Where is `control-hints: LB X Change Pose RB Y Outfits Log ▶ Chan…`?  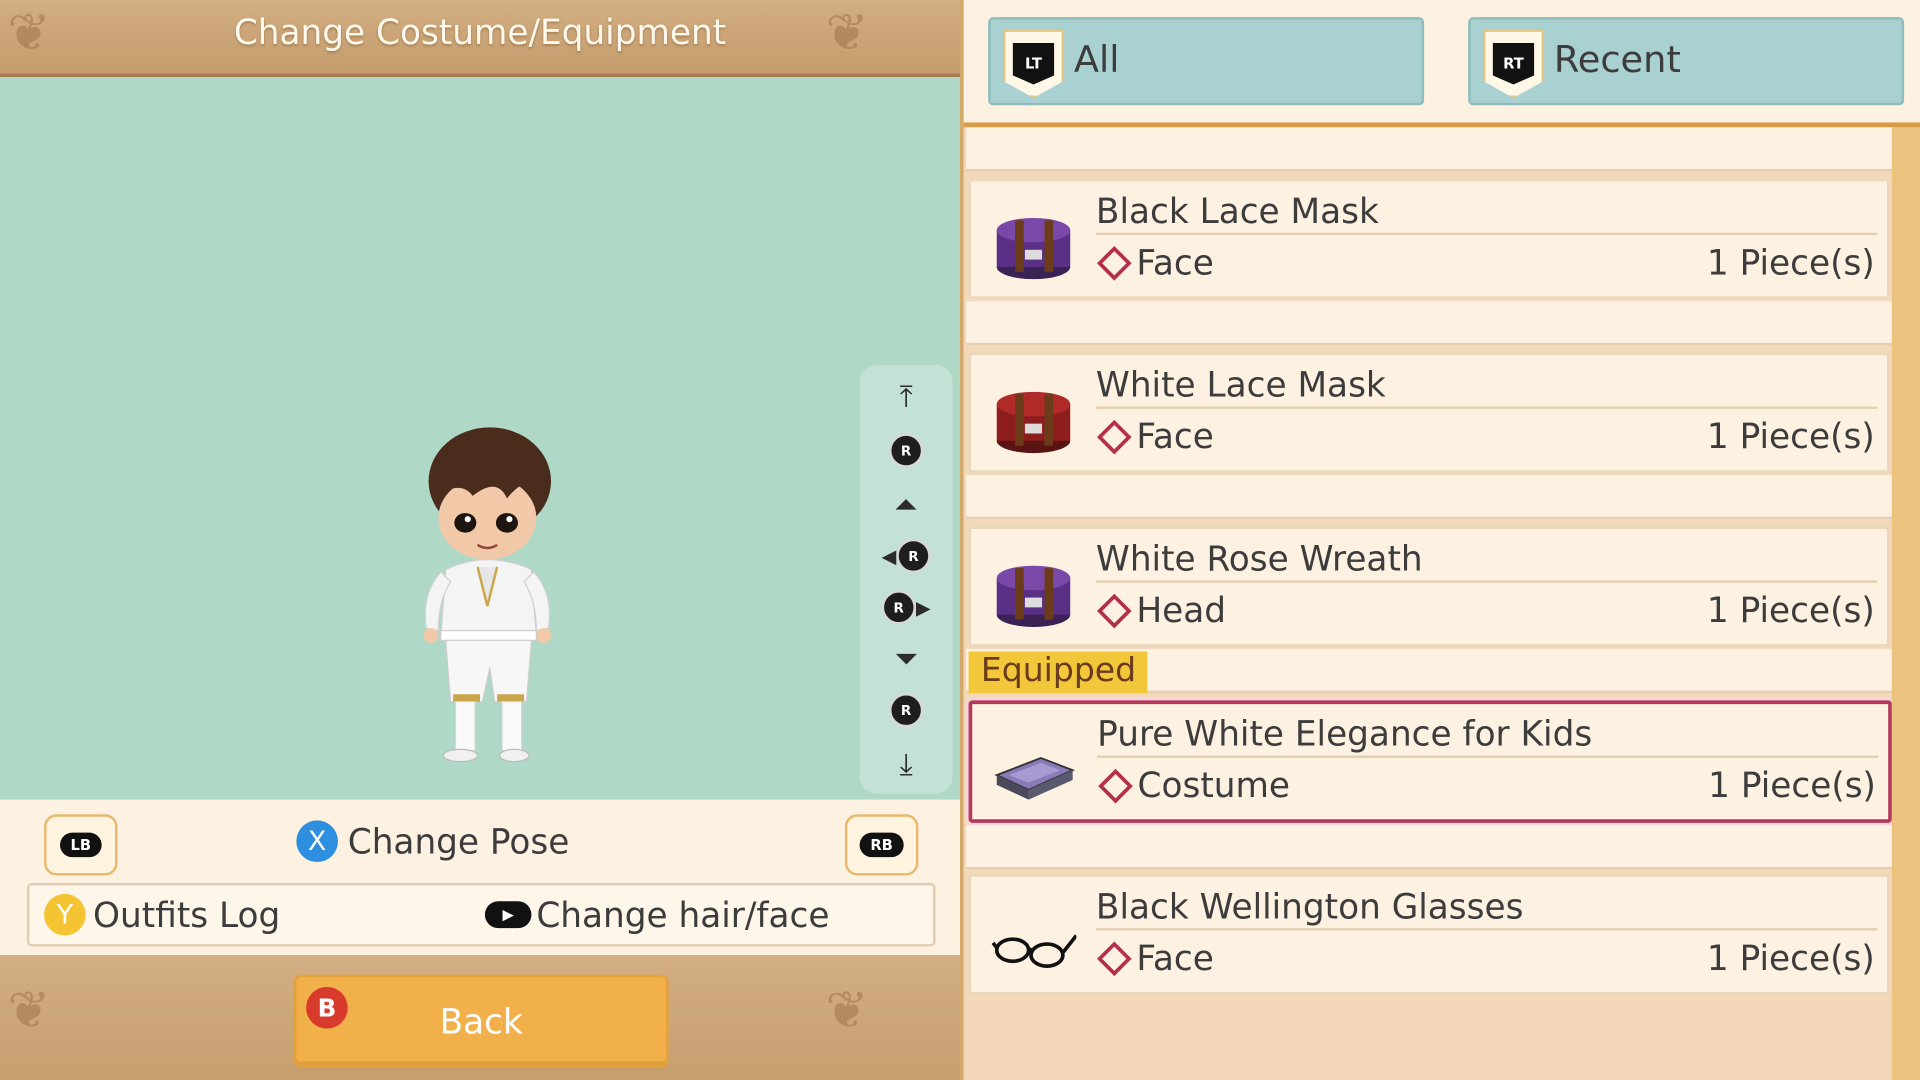
control-hints: LB X Change Pose RB Y Outfits Log ▶ Chan… is located at coordinates (480, 877).